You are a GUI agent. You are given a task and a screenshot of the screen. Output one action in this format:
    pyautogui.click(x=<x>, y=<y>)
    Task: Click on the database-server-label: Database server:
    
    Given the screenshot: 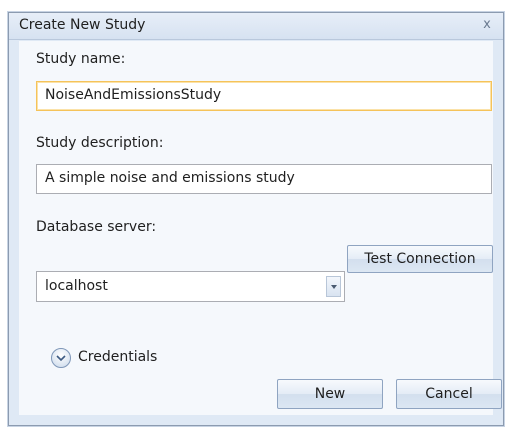 What is the action you would take?
    pyautogui.click(x=96, y=227)
    